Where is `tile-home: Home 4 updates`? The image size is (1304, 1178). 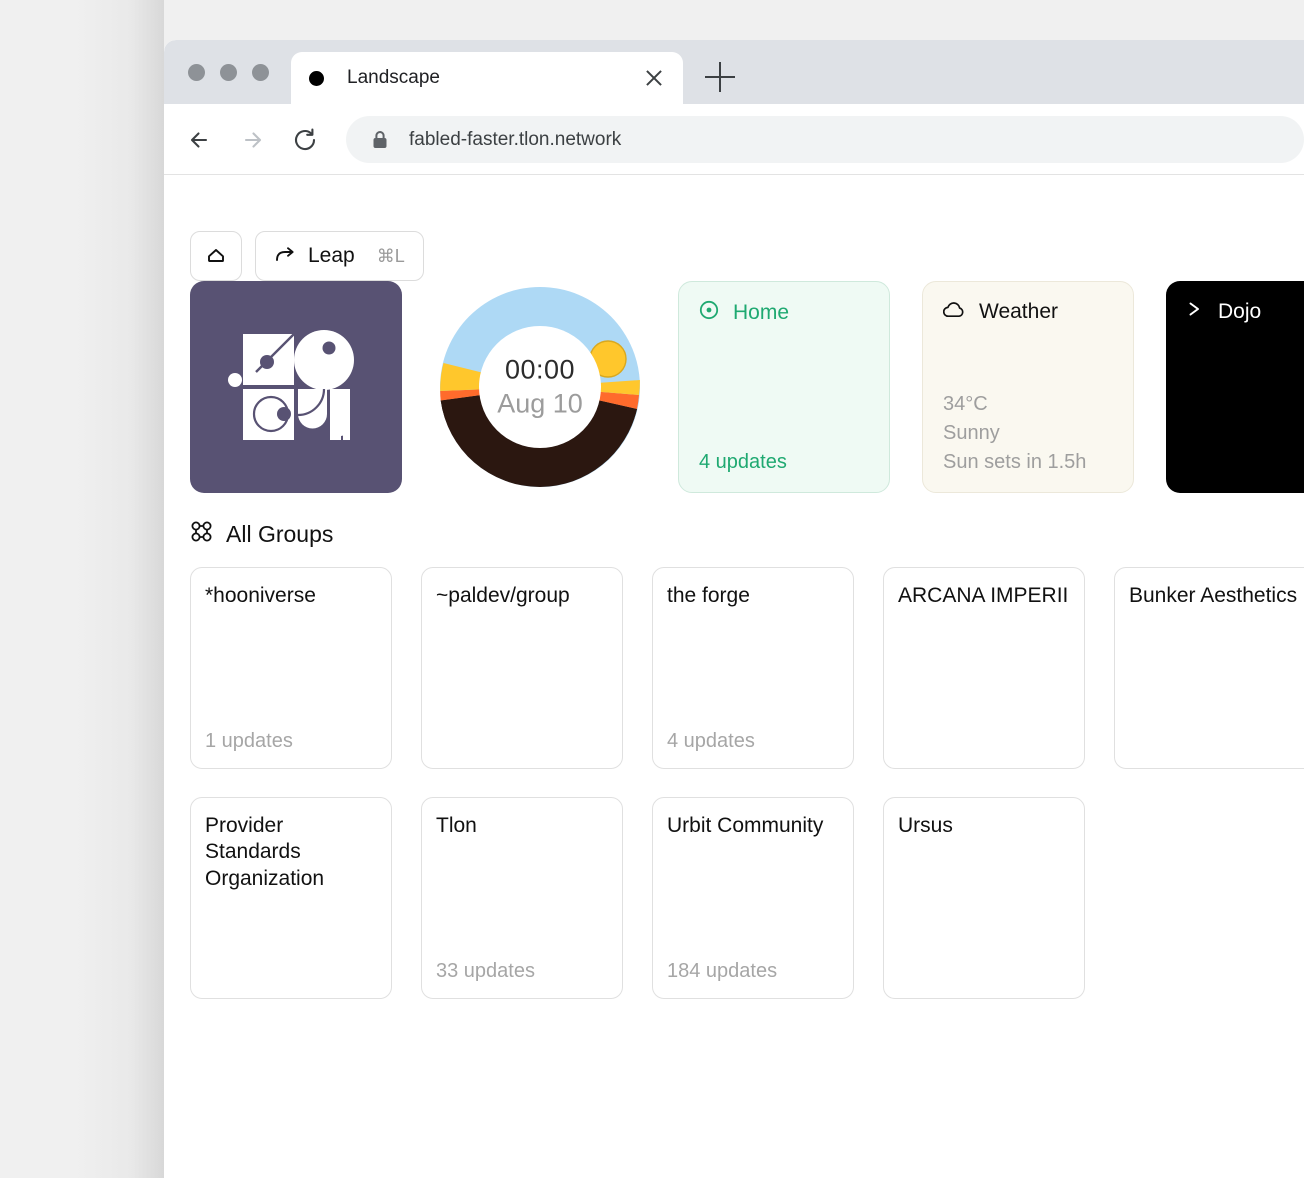
tile-home: Home 4 updates is located at coordinates (784, 387).